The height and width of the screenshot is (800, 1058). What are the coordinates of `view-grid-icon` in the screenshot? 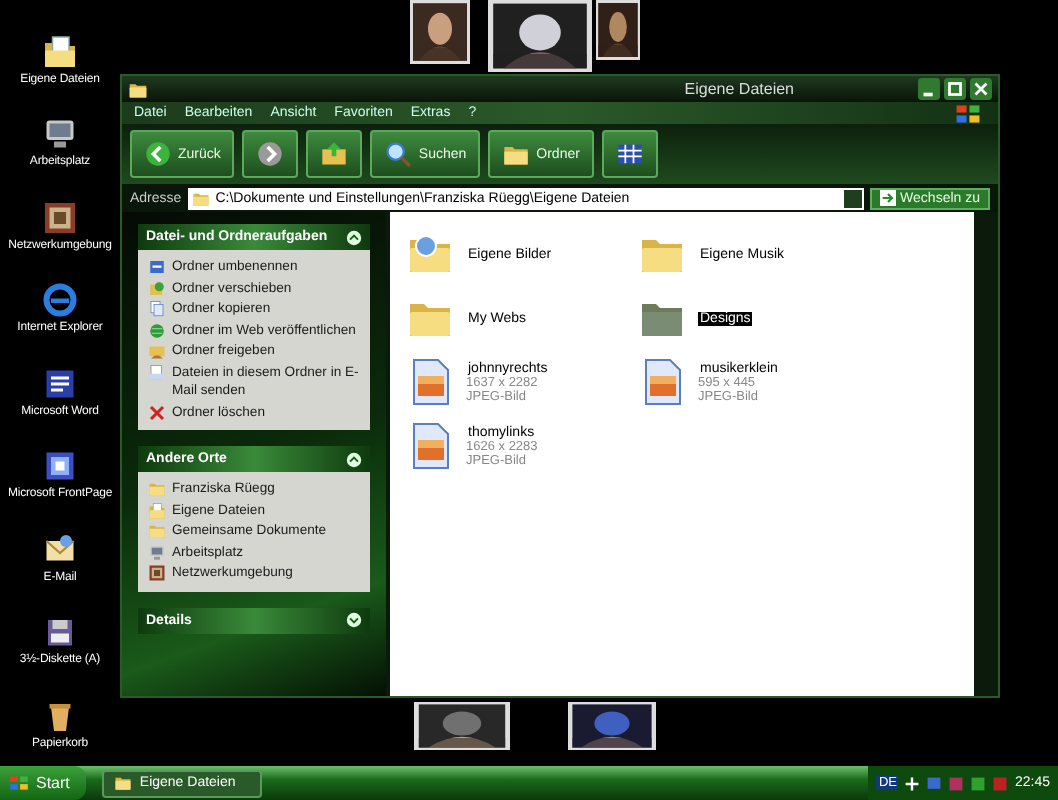 It's located at (629, 154).